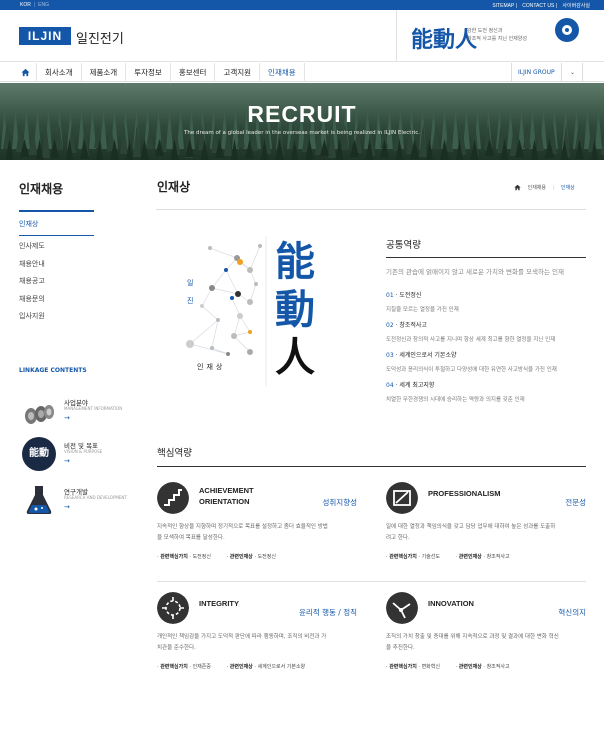 The image size is (604, 743). What do you see at coordinates (575, 502) in the screenshot?
I see `card-title-kr: 전문성` at bounding box center [575, 502].